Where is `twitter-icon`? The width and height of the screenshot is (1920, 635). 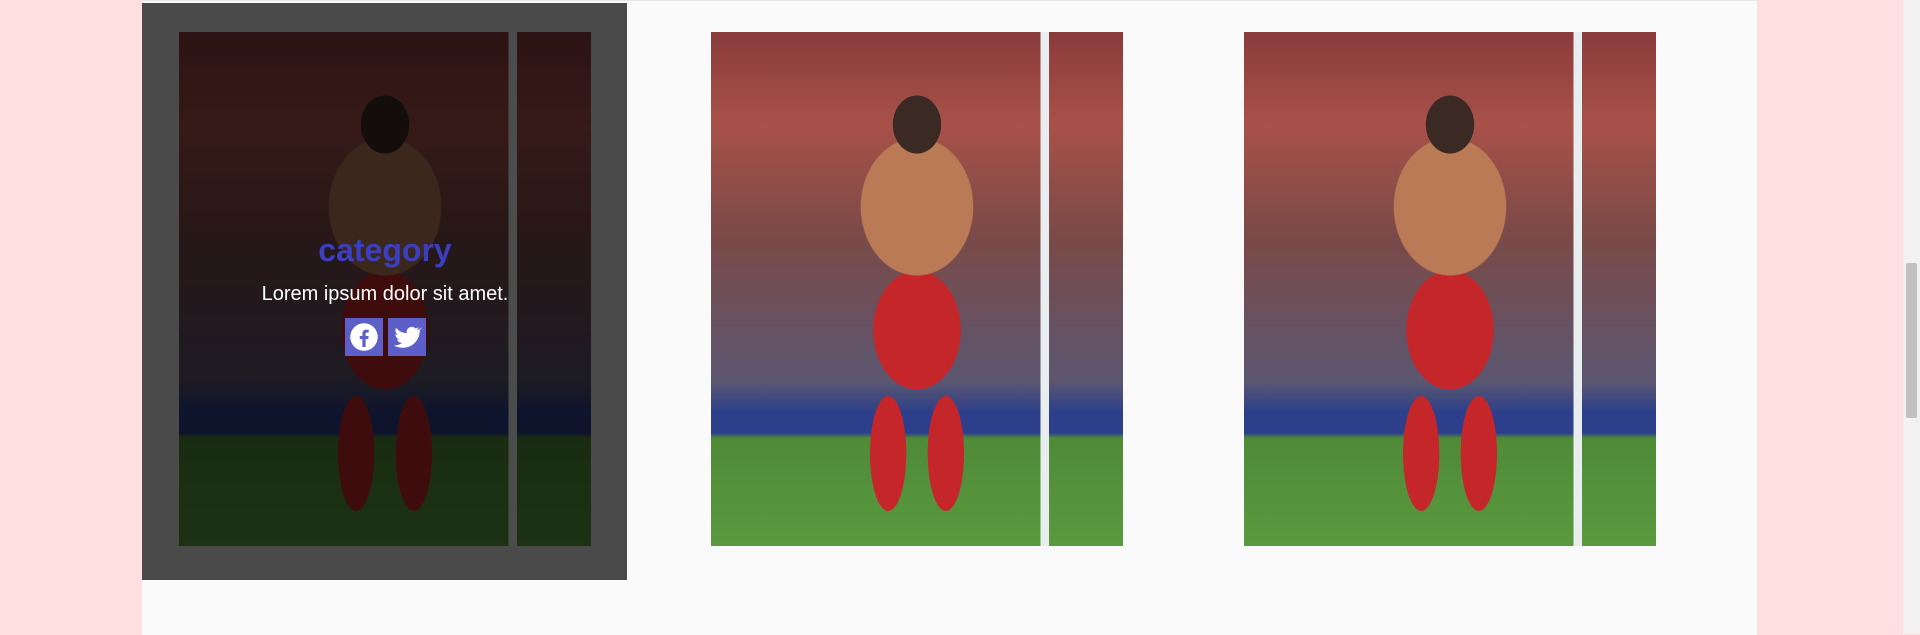
twitter-icon is located at coordinates (407, 337).